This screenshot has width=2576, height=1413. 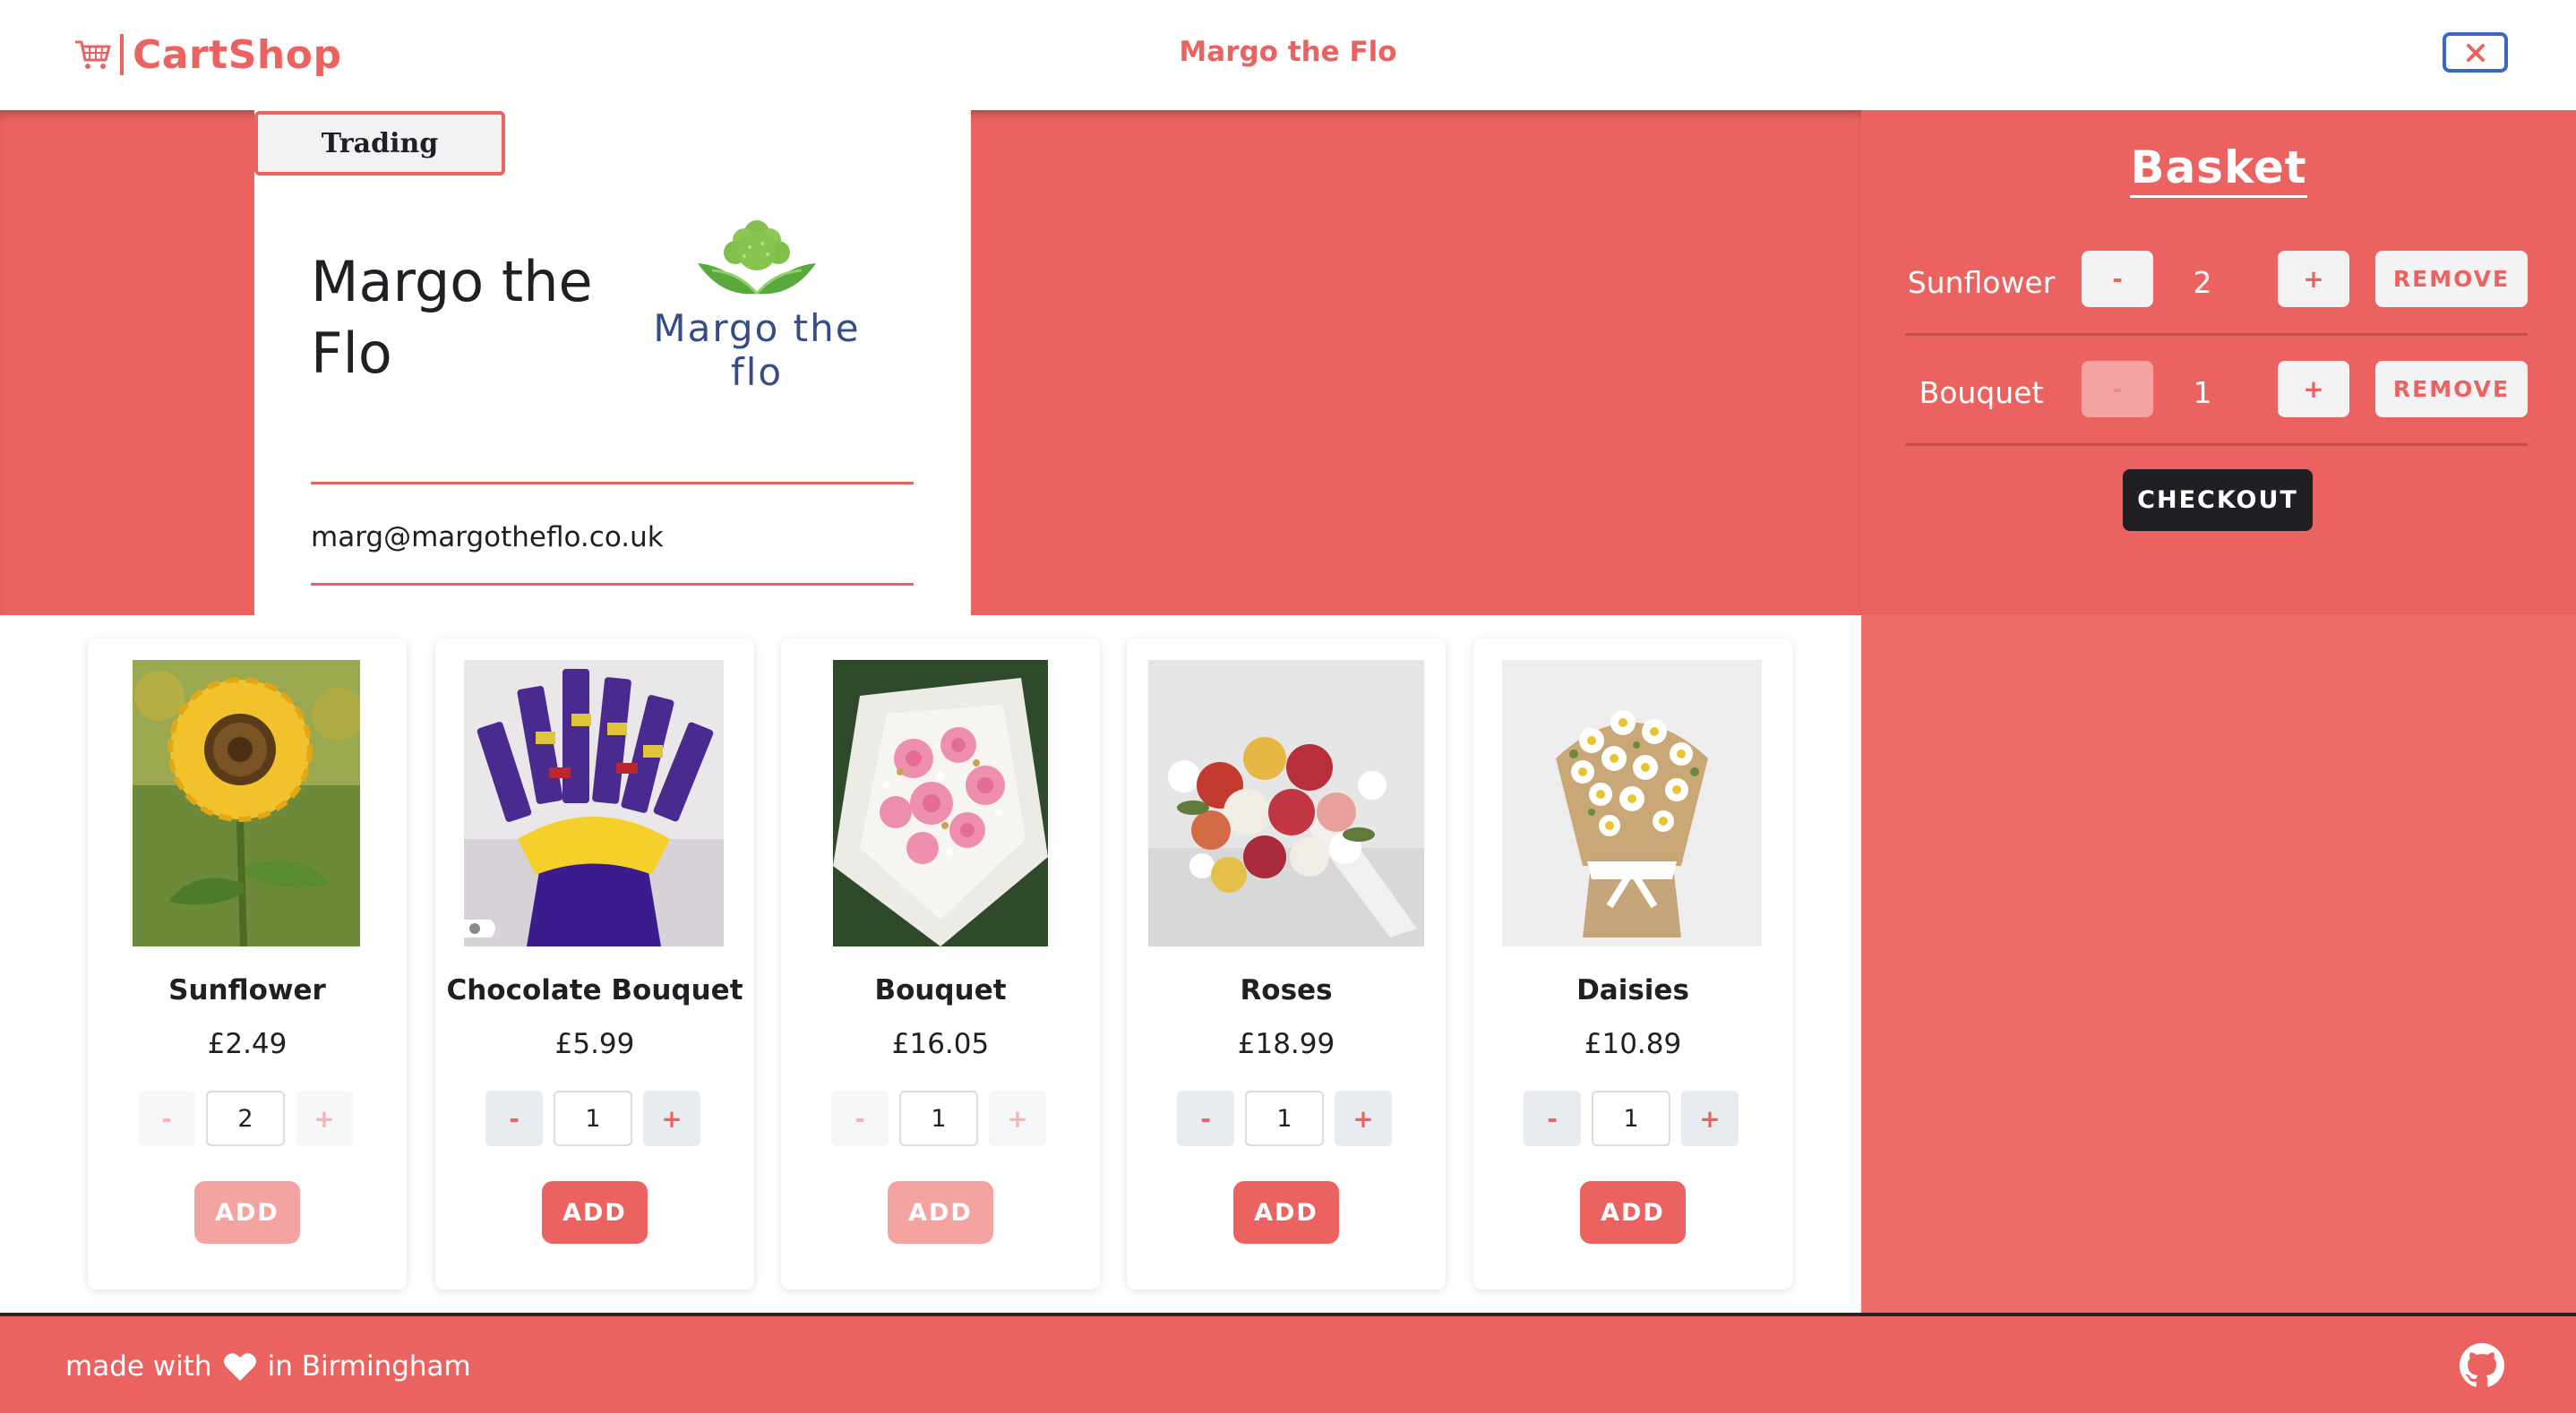 What do you see at coordinates (1981, 392) in the screenshot?
I see `basket-item-name: Bouquet` at bounding box center [1981, 392].